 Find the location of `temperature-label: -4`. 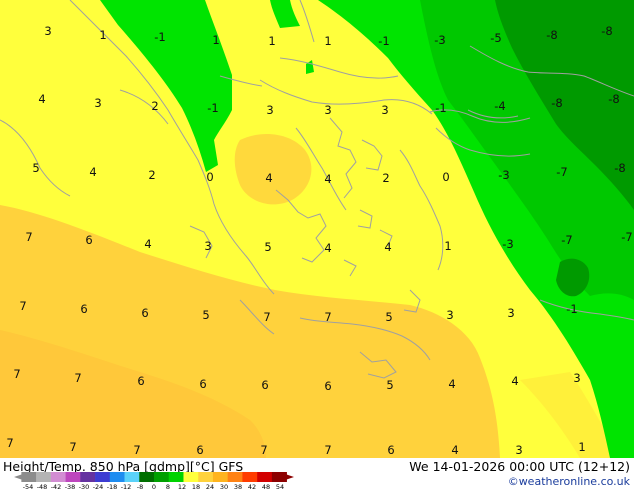

temperature-label: -4 is located at coordinates (499, 106).